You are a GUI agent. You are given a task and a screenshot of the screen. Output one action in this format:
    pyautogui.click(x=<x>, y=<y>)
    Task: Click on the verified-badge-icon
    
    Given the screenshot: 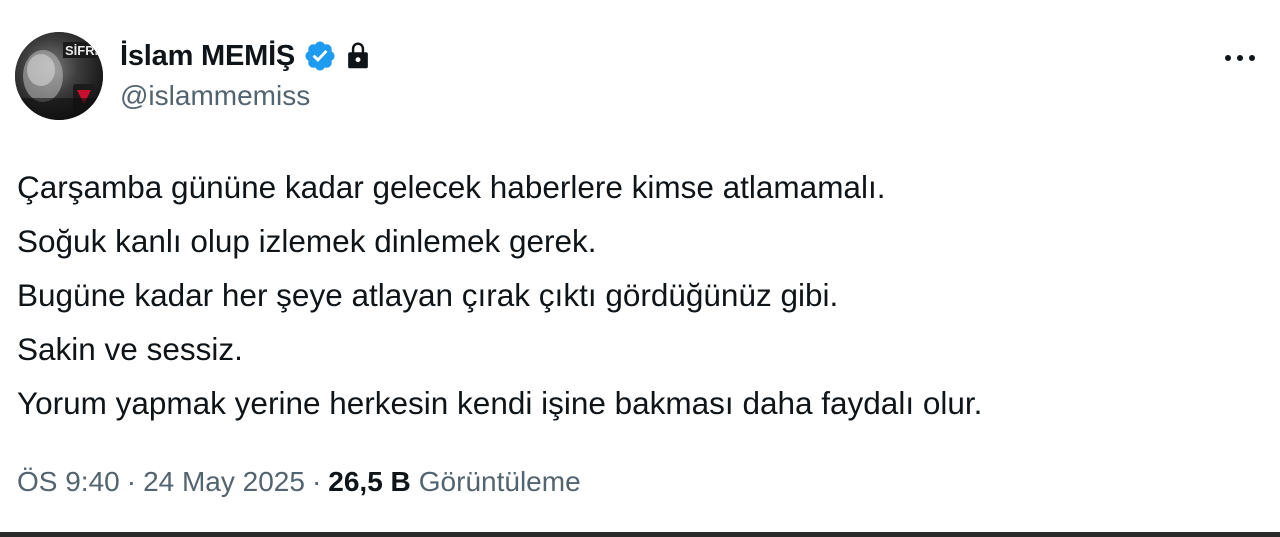 What is the action you would take?
    pyautogui.click(x=320, y=56)
    